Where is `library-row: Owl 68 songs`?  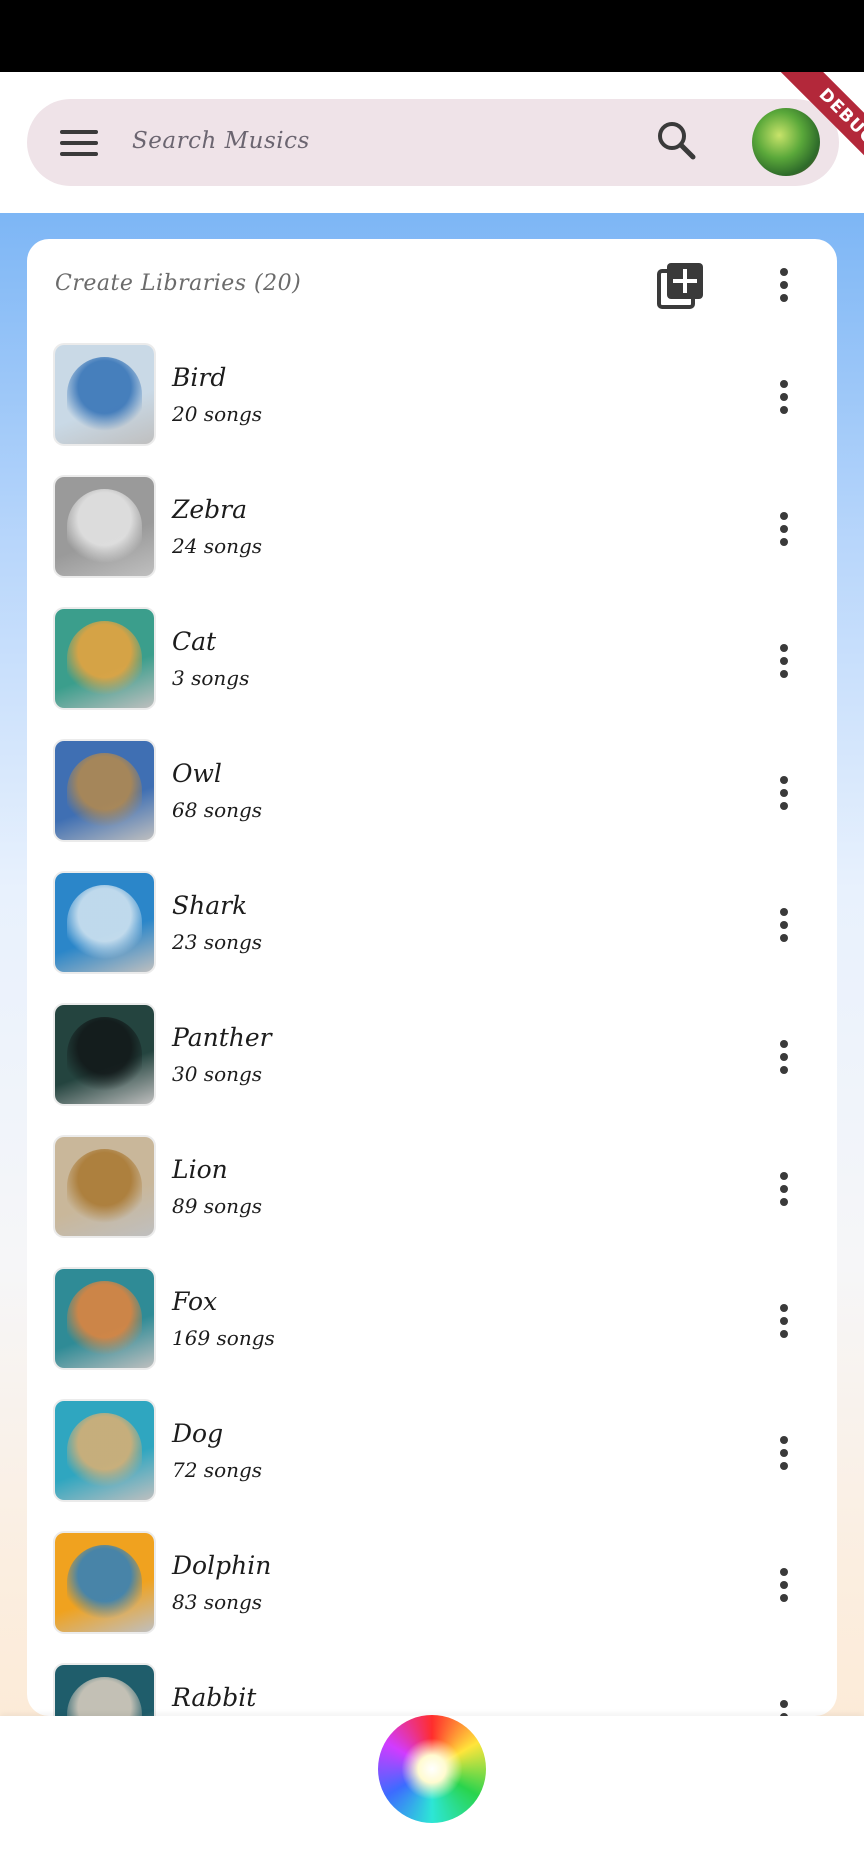
library-row: Owl 68 songs is located at coordinates (432, 793).